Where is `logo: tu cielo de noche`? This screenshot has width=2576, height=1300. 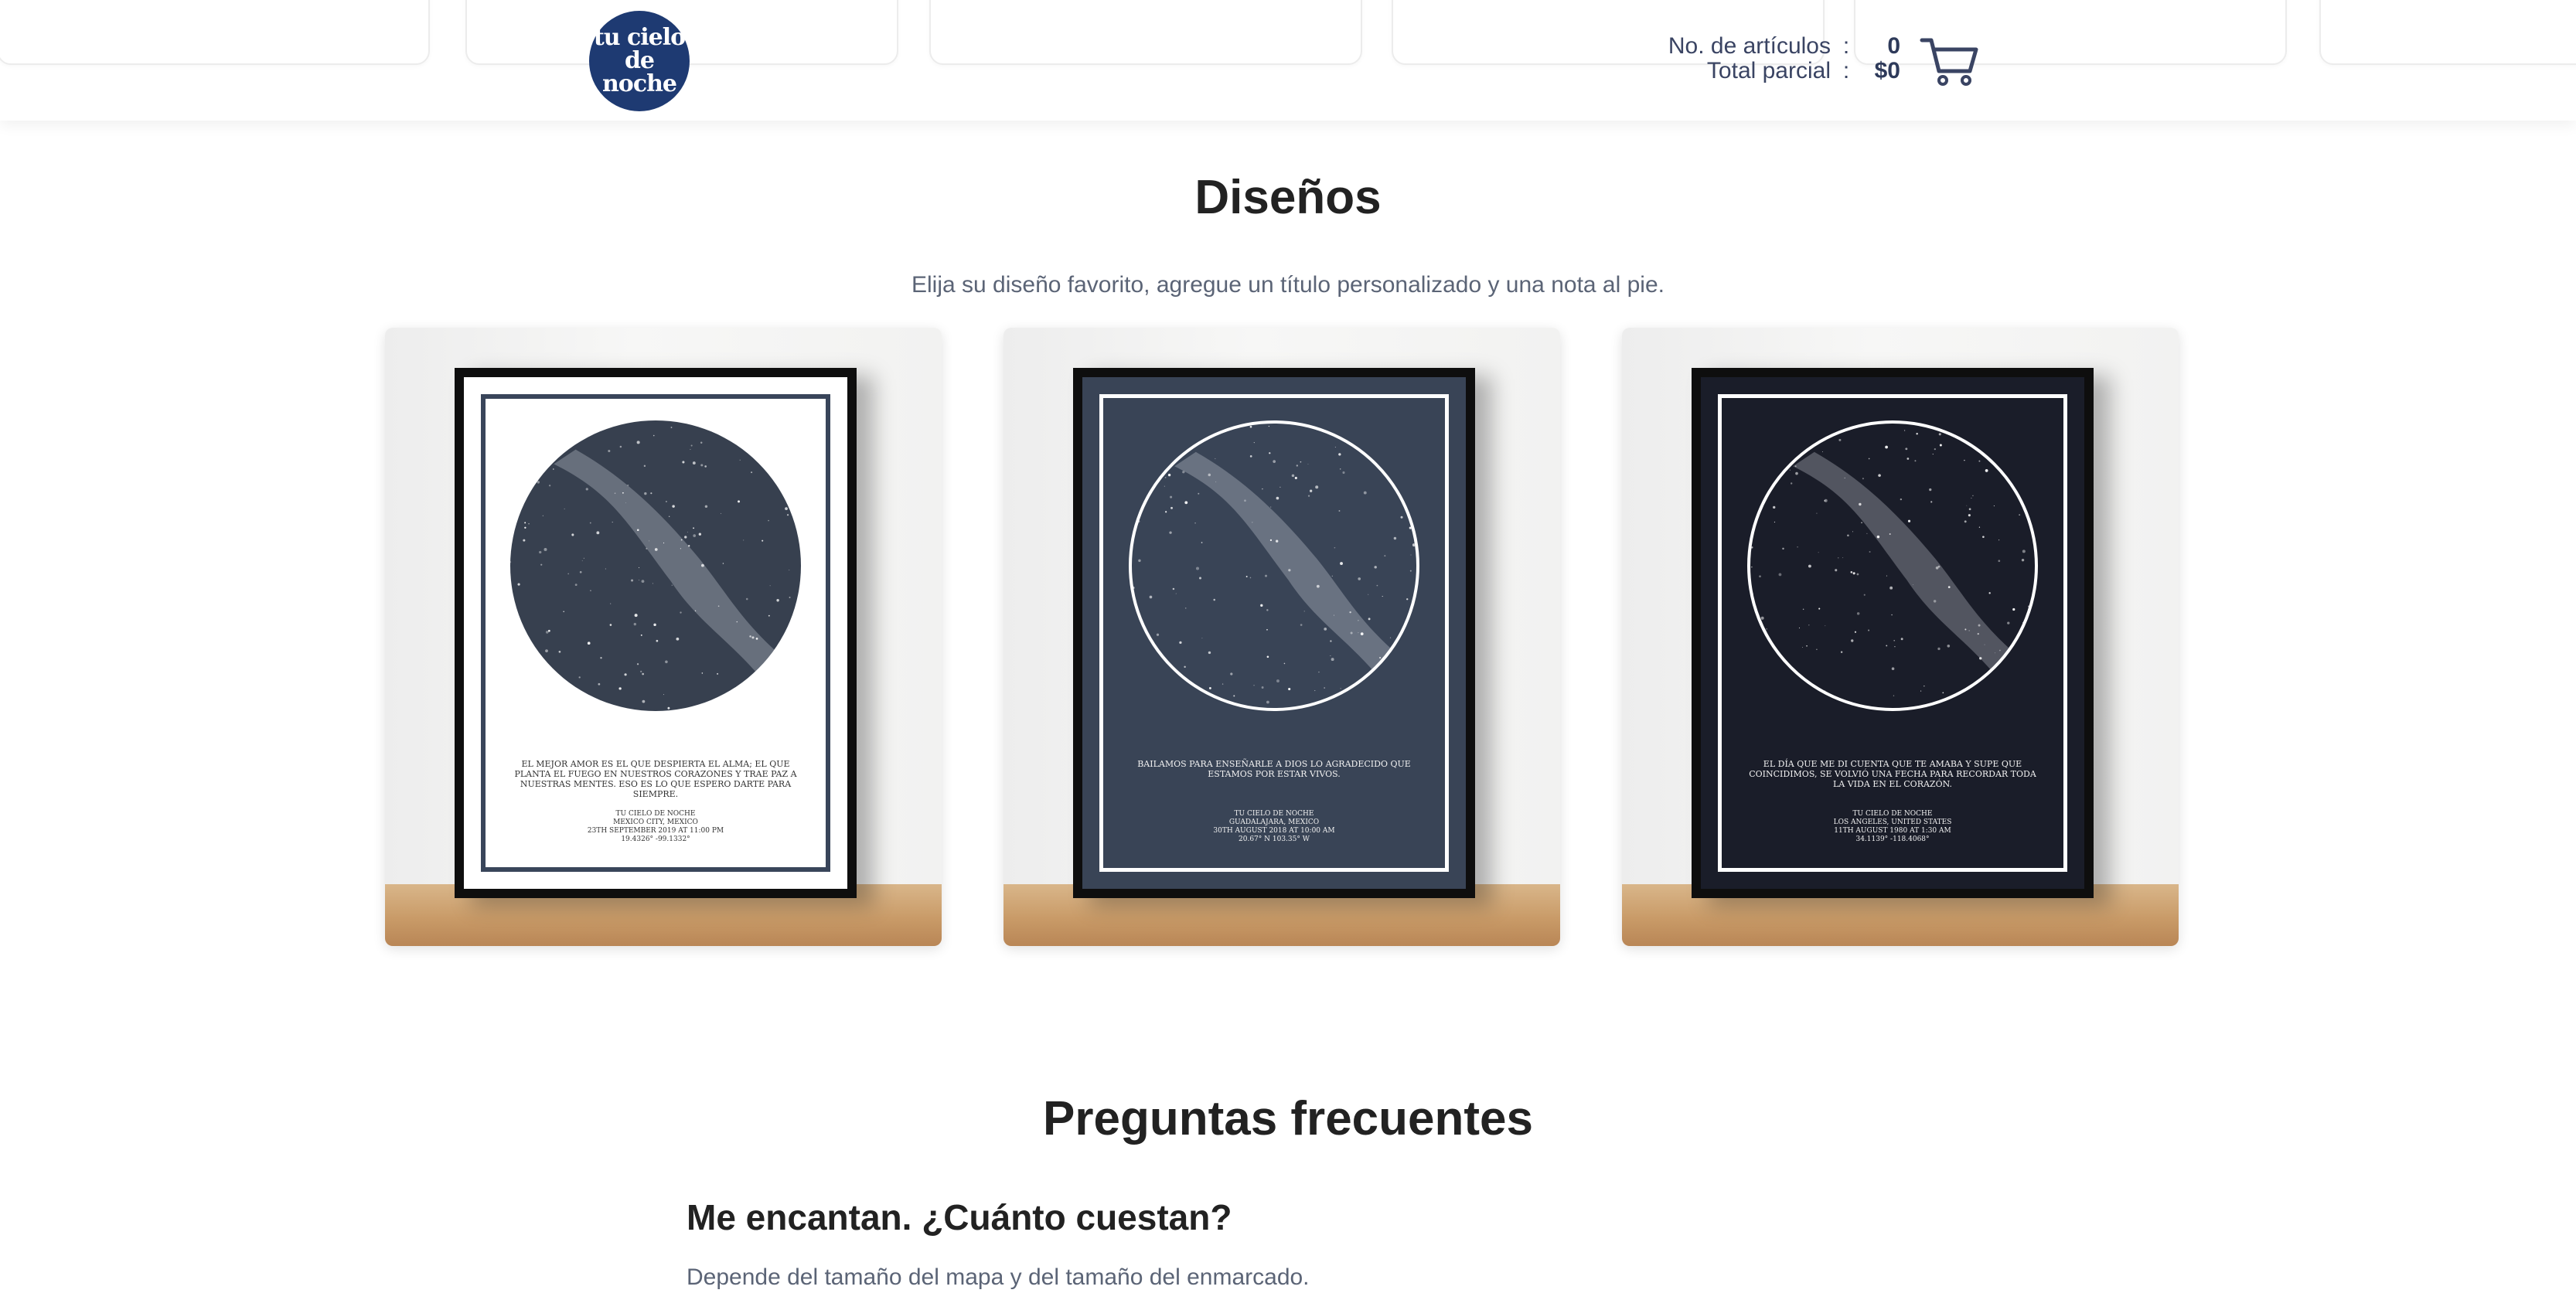 logo: tu cielo de noche is located at coordinates (639, 61).